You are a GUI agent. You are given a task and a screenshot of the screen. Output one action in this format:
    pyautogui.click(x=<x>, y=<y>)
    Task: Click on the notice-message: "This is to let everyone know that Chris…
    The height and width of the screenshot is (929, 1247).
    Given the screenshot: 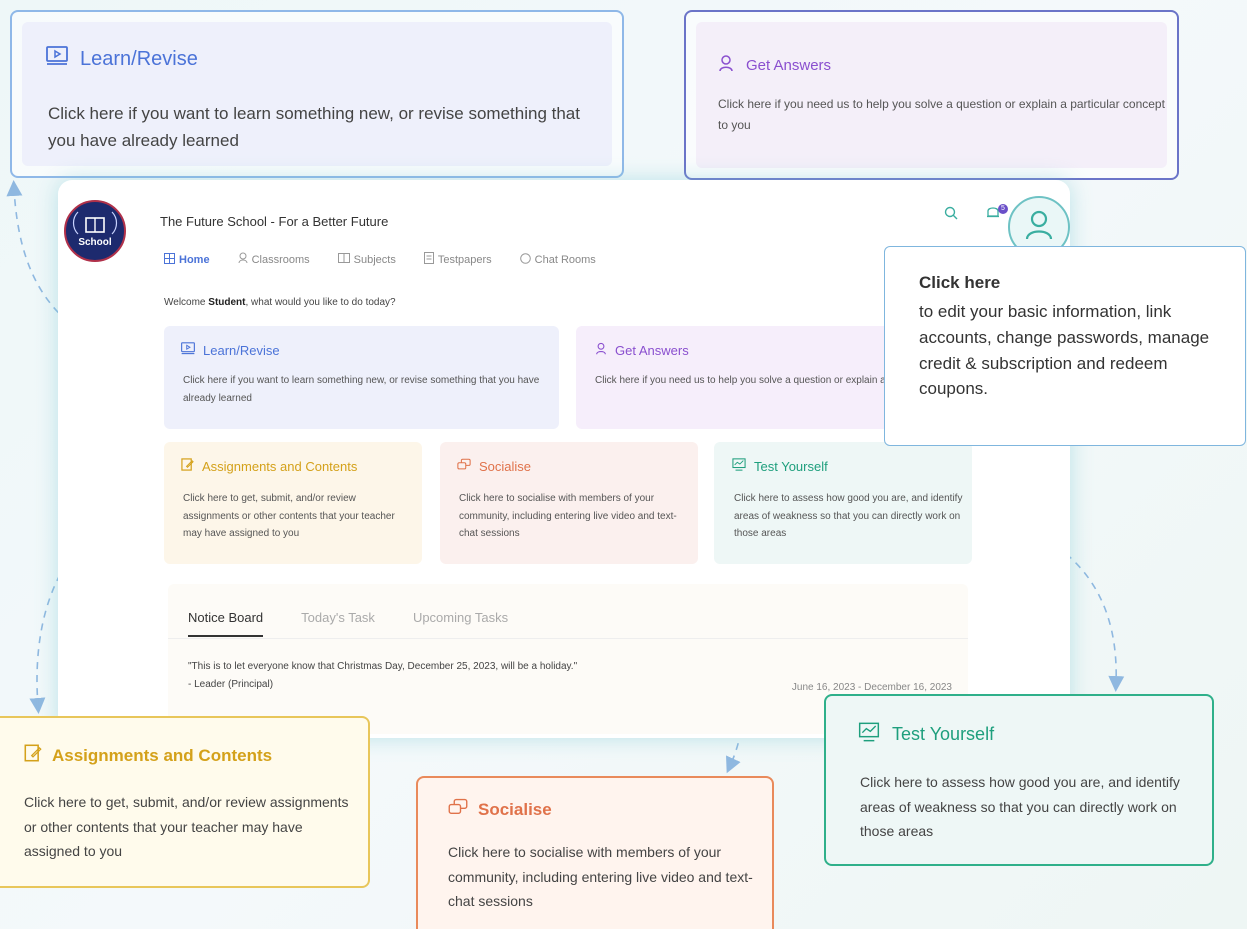 What is the action you would take?
    pyautogui.click(x=383, y=666)
    